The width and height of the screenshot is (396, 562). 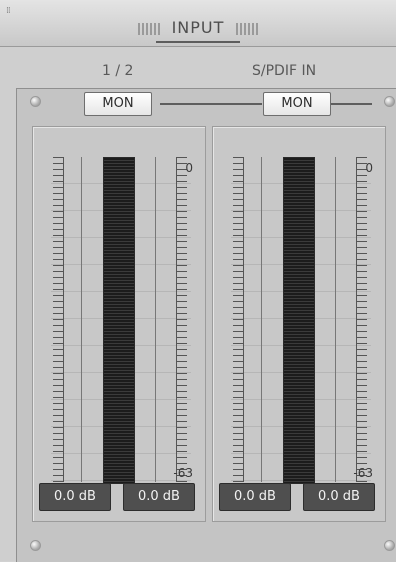 I want to click on input-header: ⁞⁞ INPUT, so click(x=198, y=23).